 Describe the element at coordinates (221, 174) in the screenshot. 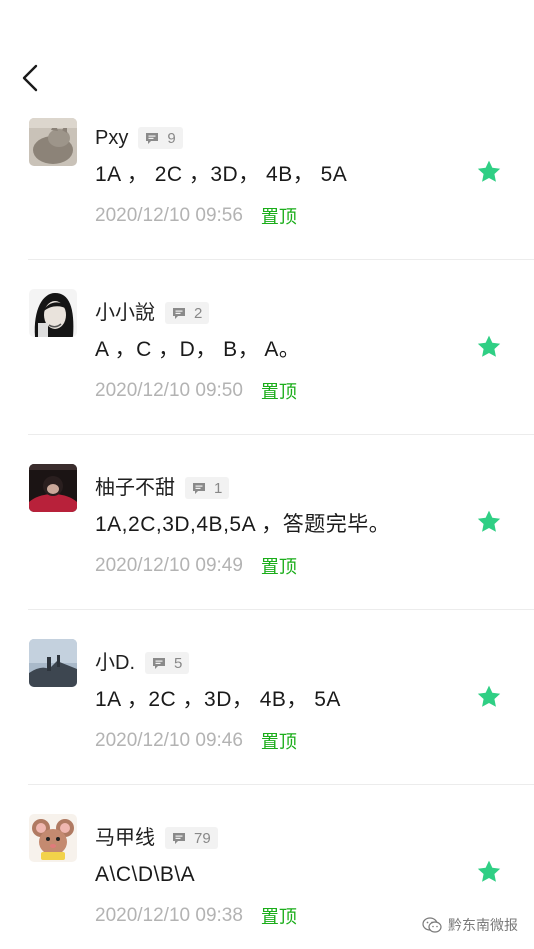

I see `comment-text: 1A ， 2C ，3D， 4B， 5A` at that location.